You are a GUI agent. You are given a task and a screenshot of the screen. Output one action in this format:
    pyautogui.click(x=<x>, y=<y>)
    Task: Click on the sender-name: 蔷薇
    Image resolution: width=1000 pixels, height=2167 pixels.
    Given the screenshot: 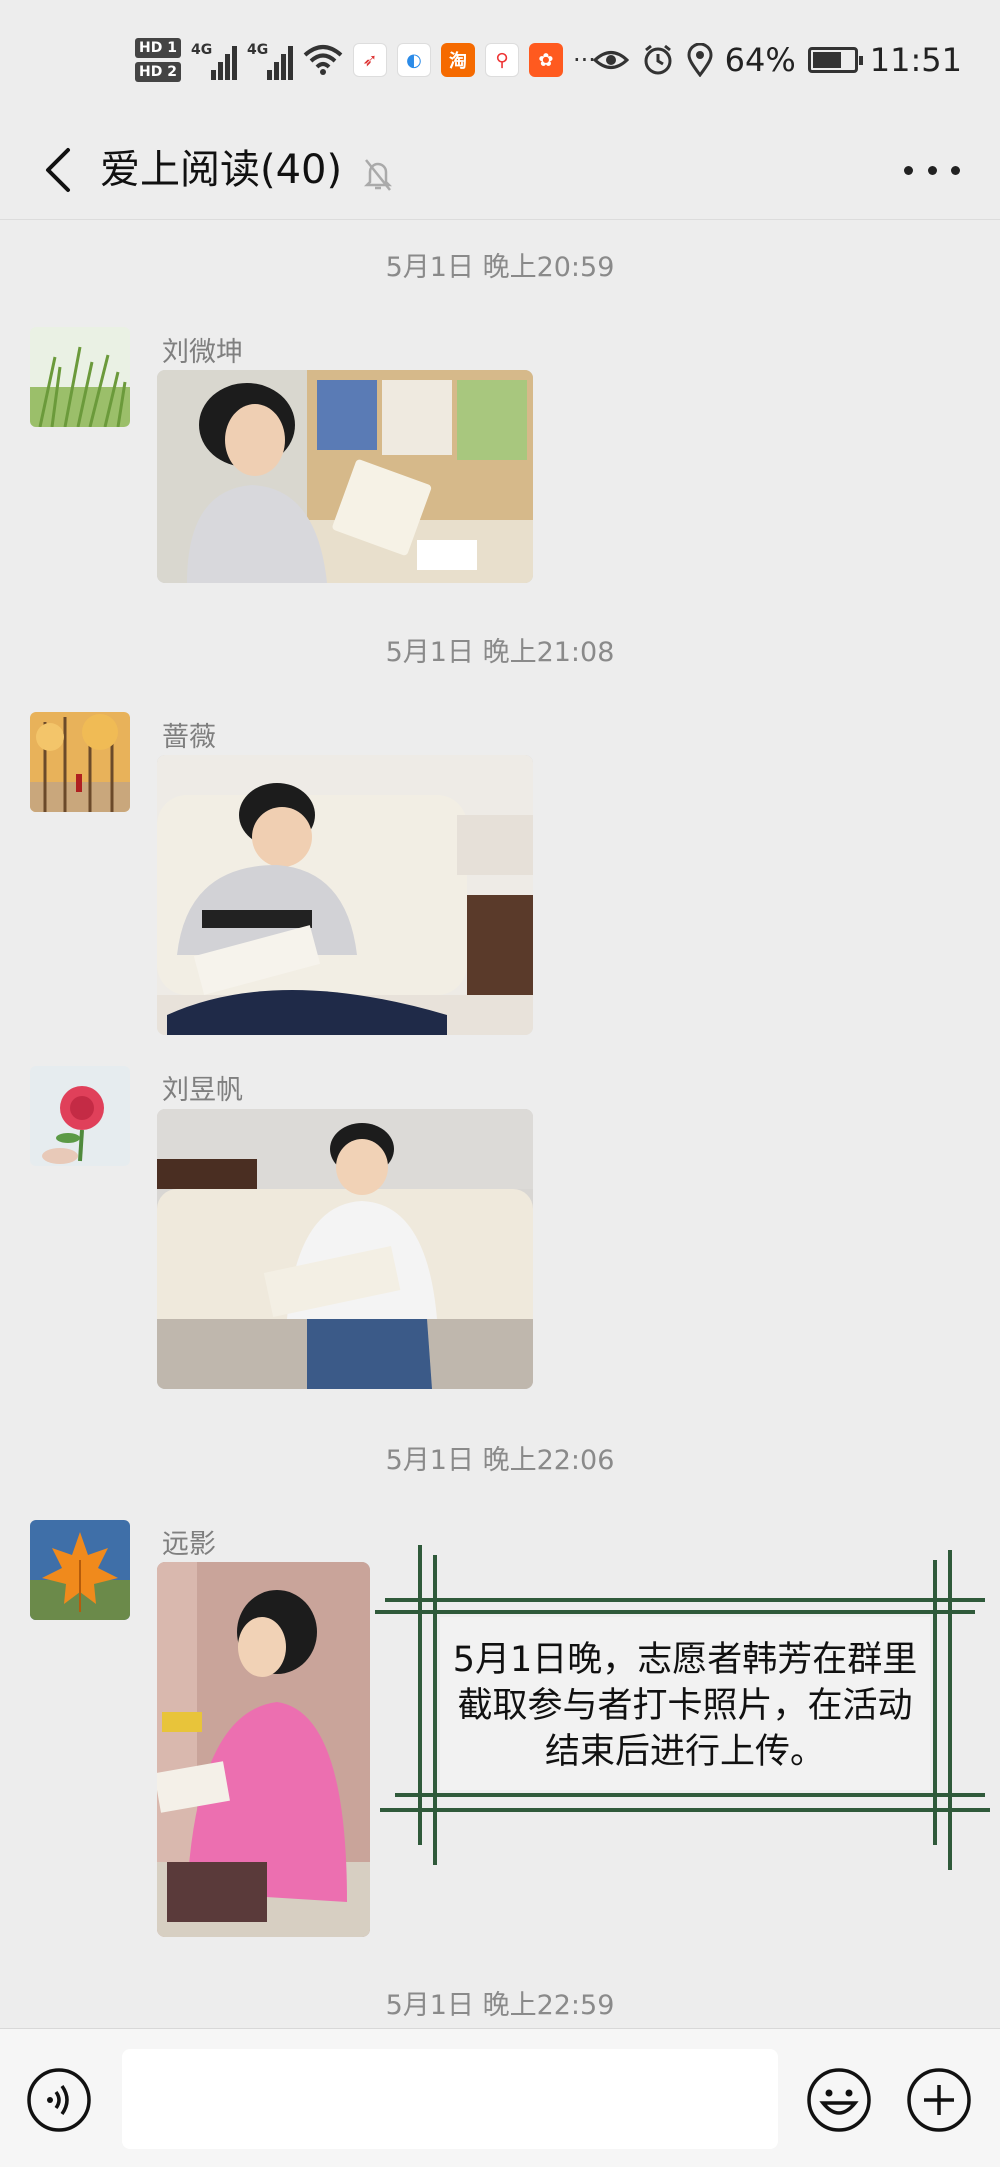 What is the action you would take?
    pyautogui.click(x=189, y=737)
    